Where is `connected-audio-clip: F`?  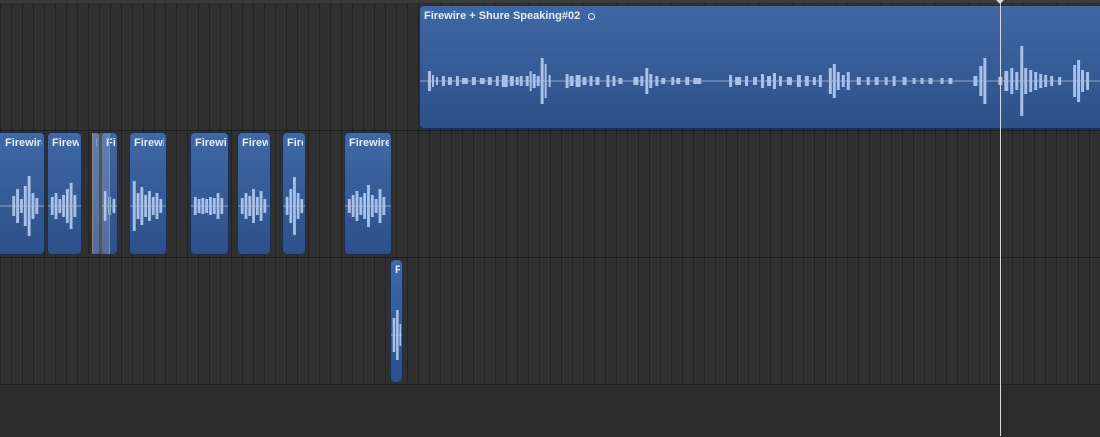
connected-audio-clip: F is located at coordinates (396, 321).